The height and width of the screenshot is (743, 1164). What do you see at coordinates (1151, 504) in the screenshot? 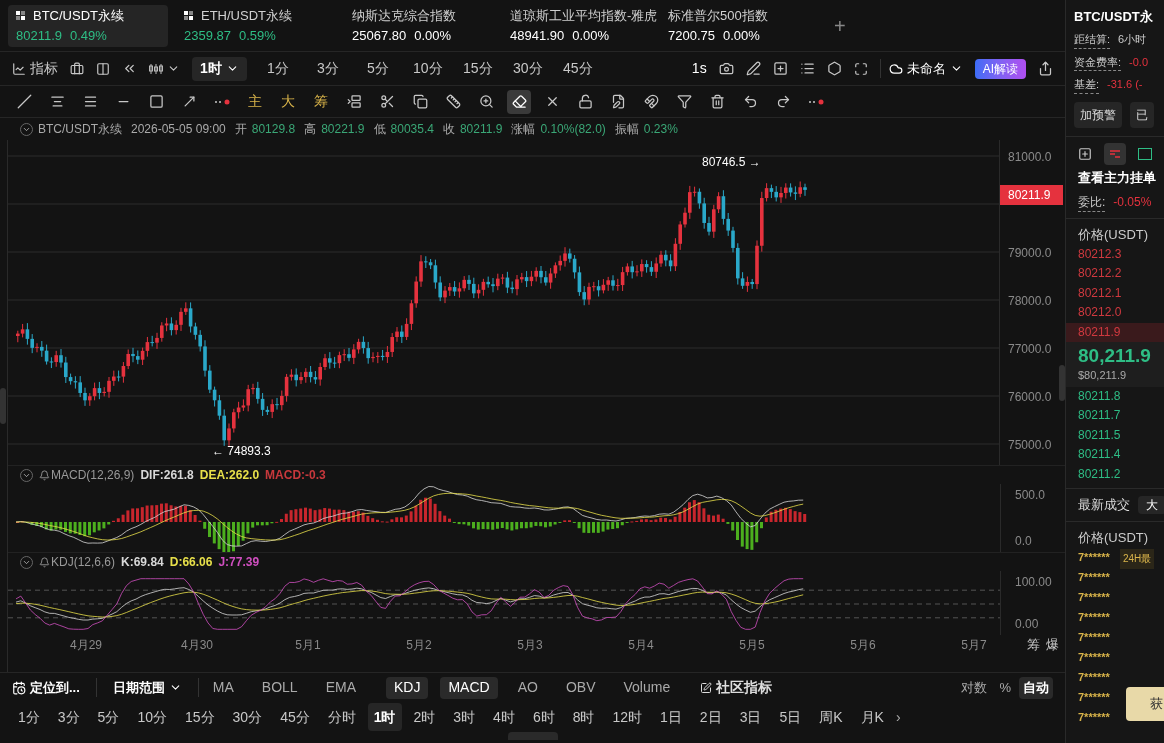
I see `trades-filter: 大` at bounding box center [1151, 504].